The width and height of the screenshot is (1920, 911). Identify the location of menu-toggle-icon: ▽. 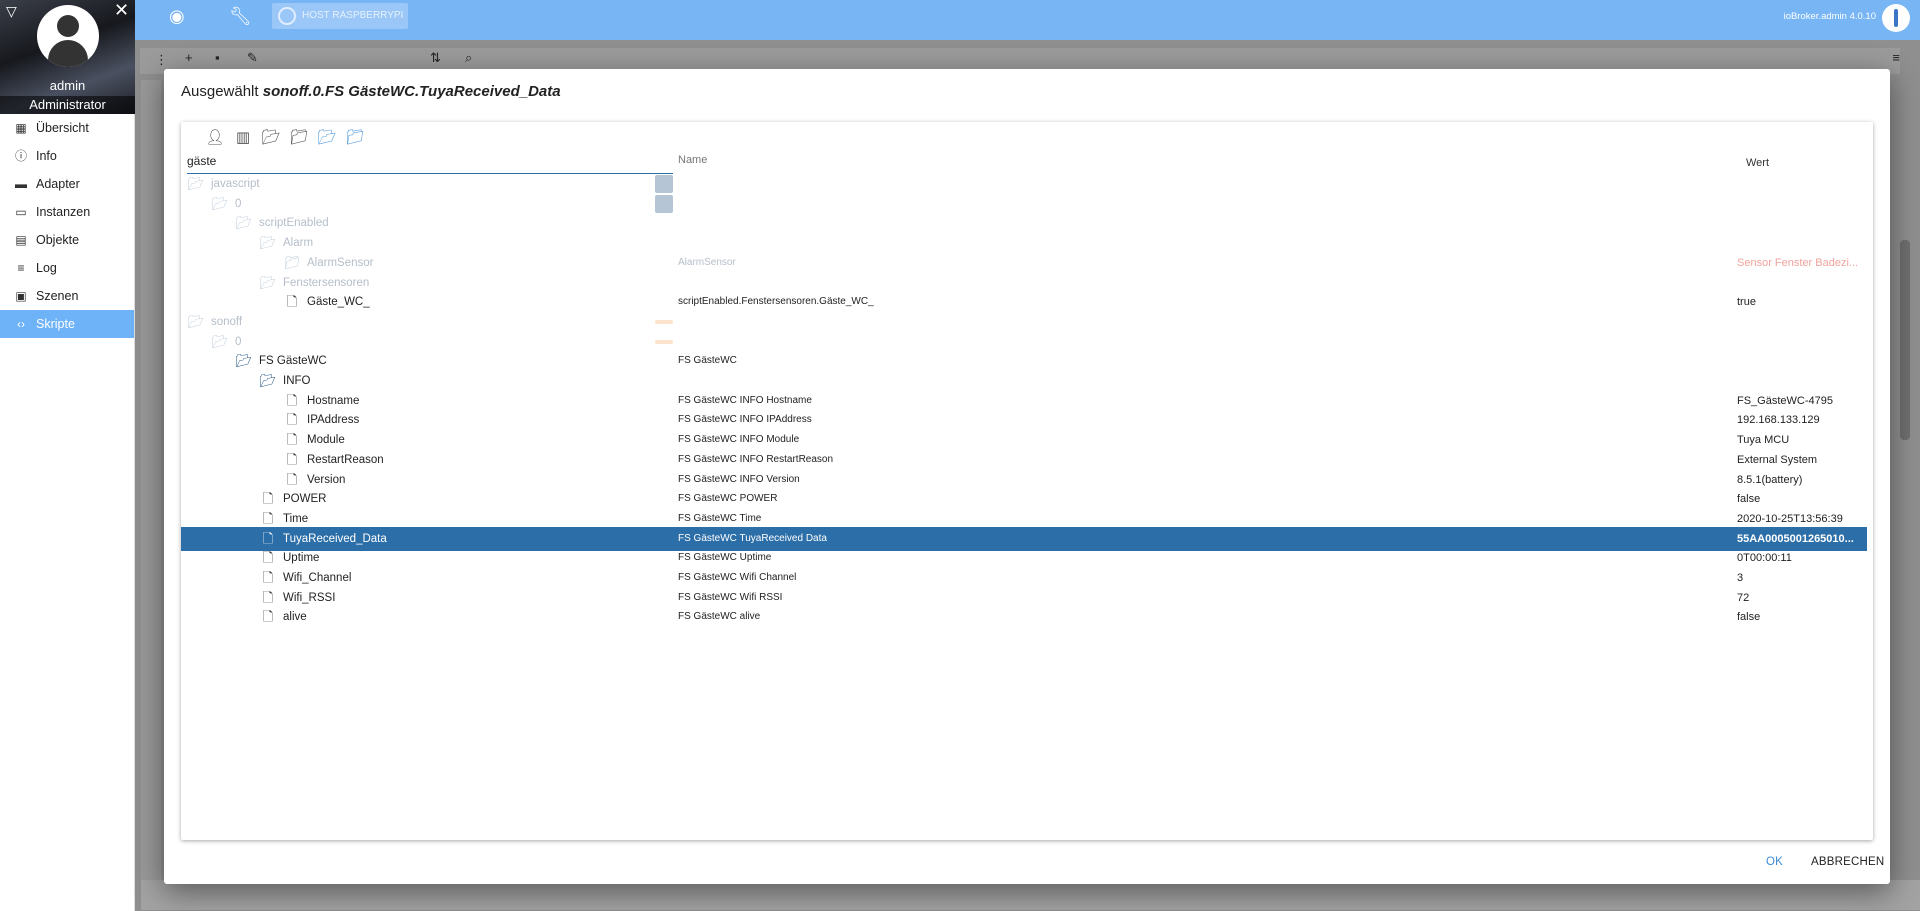
(11, 11).